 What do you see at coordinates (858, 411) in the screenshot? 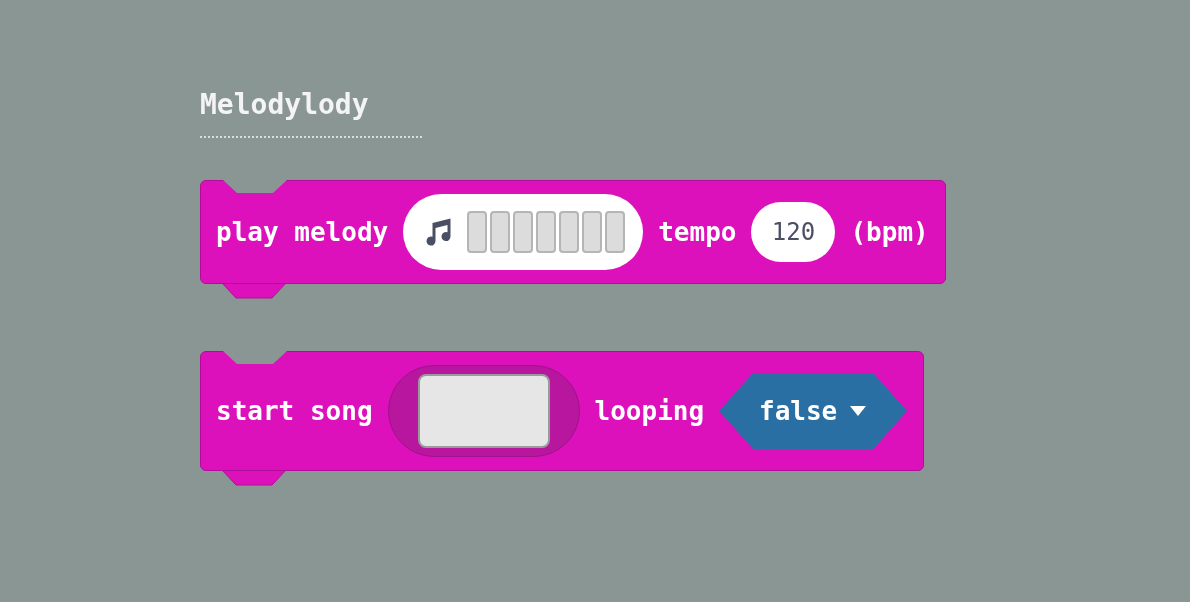
I see `caret-icon` at bounding box center [858, 411].